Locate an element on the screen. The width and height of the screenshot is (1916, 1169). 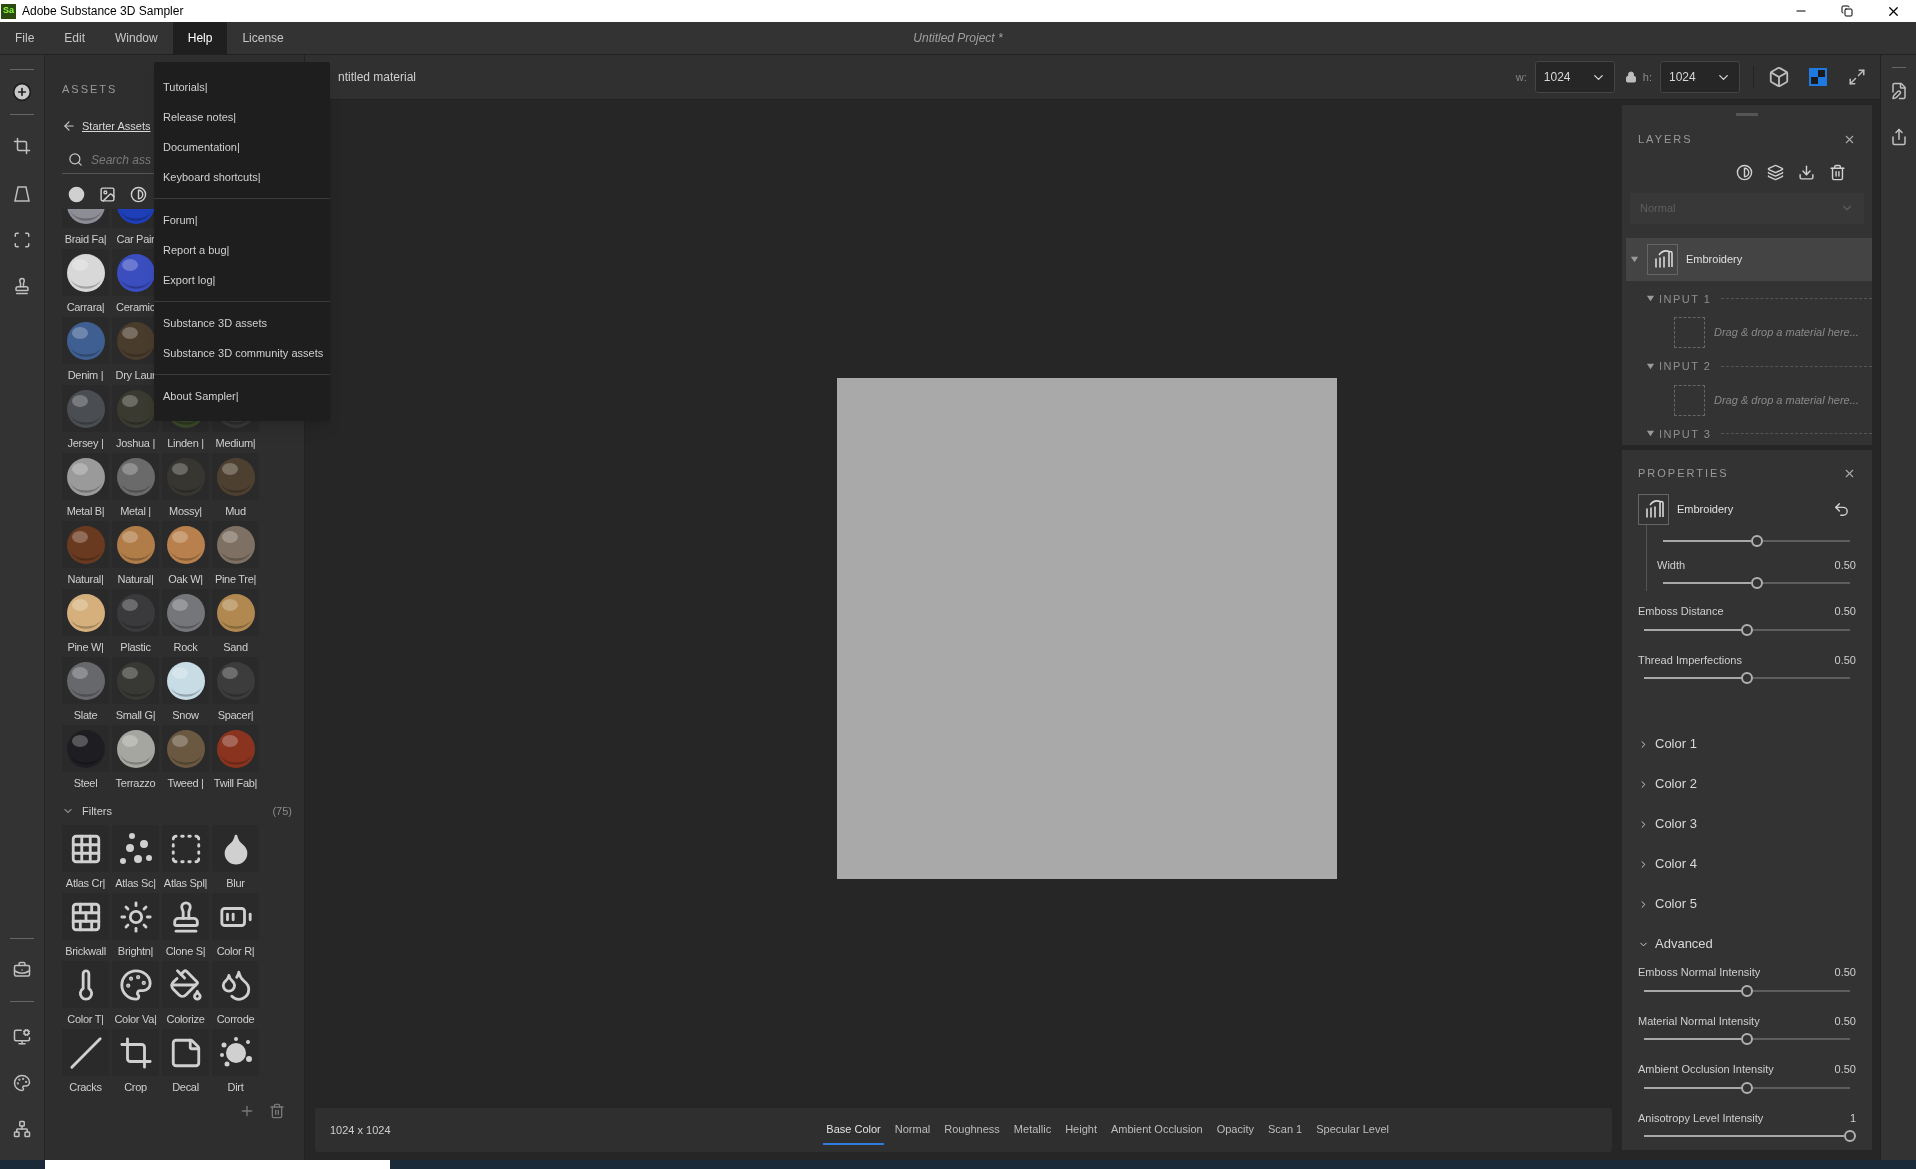
slider-label: Emboss Normal Intensity is located at coordinates (1699, 972).